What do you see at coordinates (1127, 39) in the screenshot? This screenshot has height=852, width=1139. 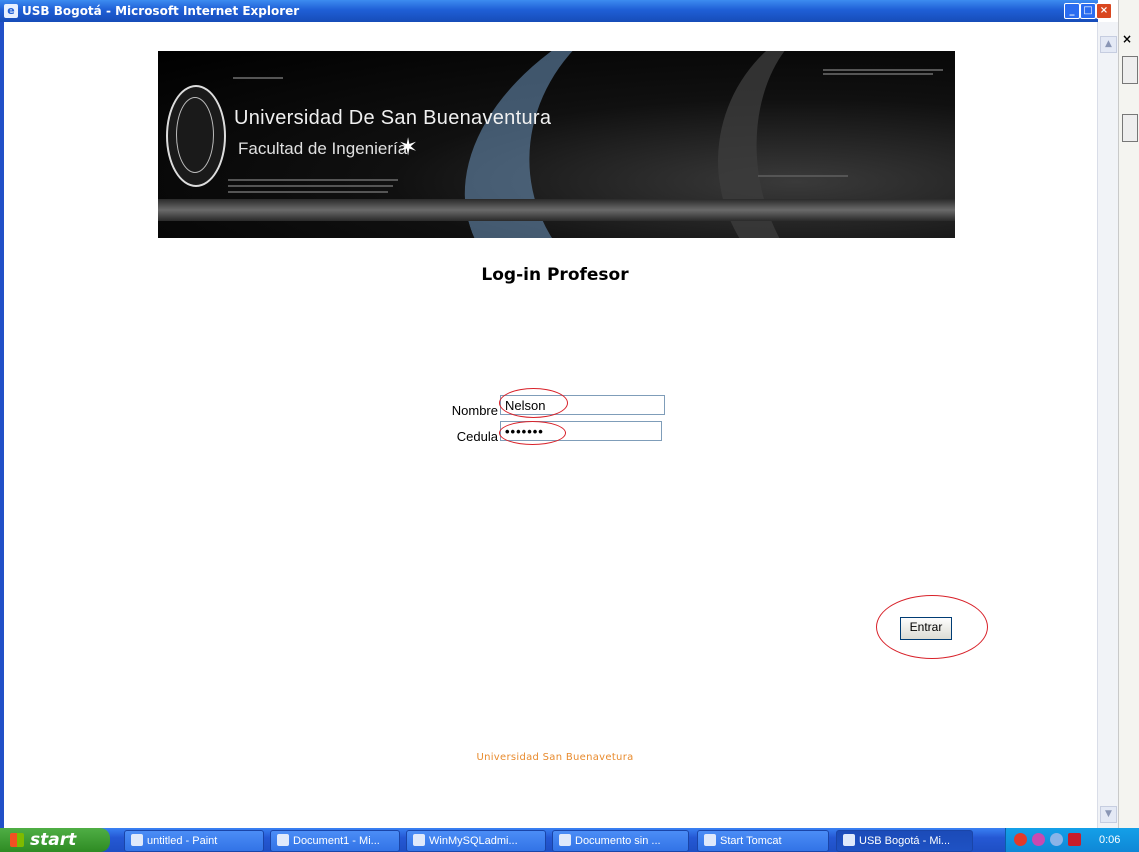 I see `background-close-icon: ×` at bounding box center [1127, 39].